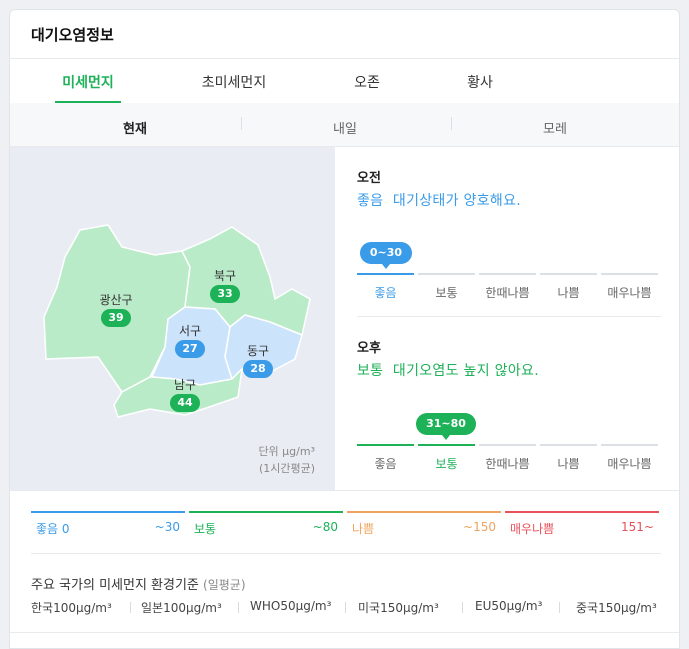  What do you see at coordinates (116, 318) in the screenshot?
I see `district-value-badge: 39` at bounding box center [116, 318].